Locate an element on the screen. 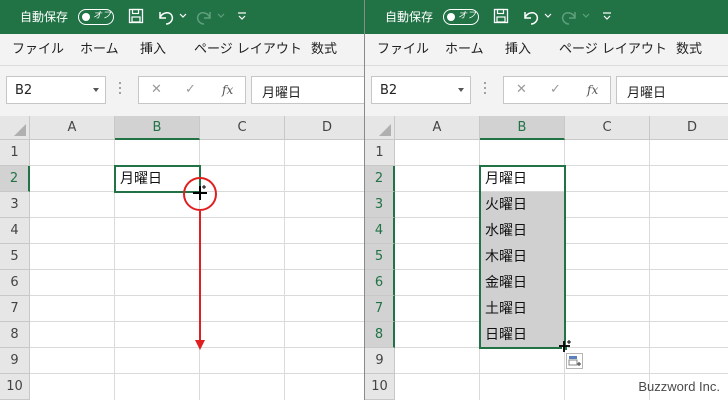  name-box-value: B2 is located at coordinates (389, 90).